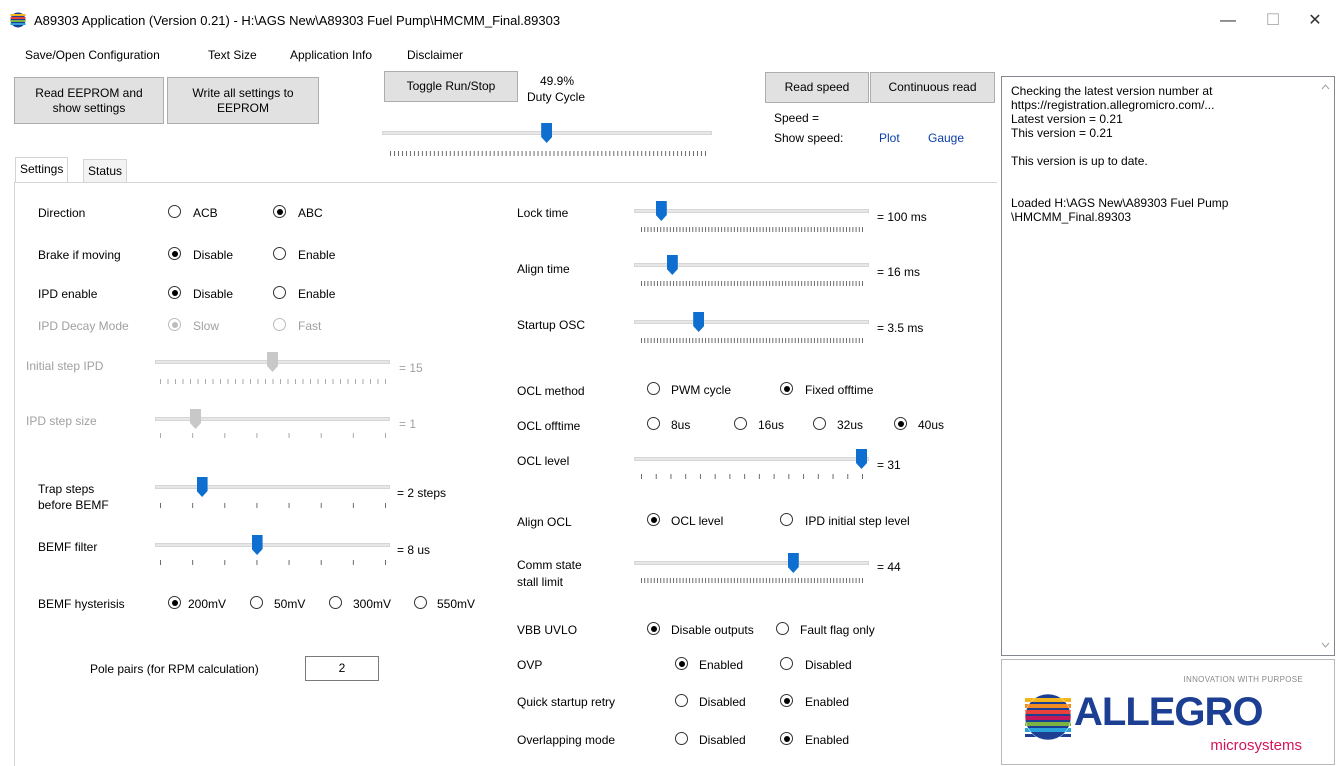 This screenshot has width=1339, height=766. I want to click on logo-tagline: INNOVATION WITH PURPOSE, so click(1243, 679).